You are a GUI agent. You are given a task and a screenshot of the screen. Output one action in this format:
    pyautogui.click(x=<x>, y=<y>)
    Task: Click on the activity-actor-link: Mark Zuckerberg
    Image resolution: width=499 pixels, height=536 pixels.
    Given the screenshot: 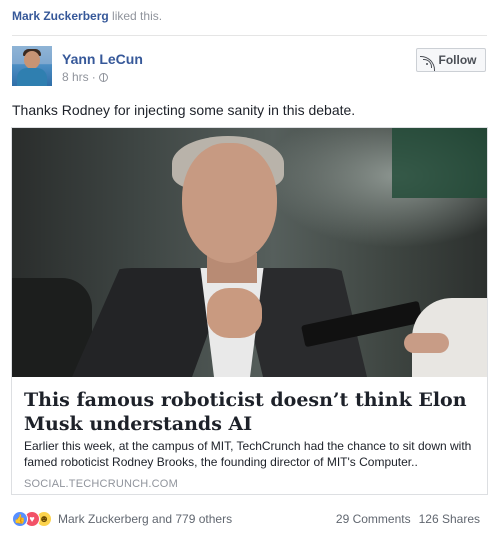 What is the action you would take?
    pyautogui.click(x=60, y=16)
    